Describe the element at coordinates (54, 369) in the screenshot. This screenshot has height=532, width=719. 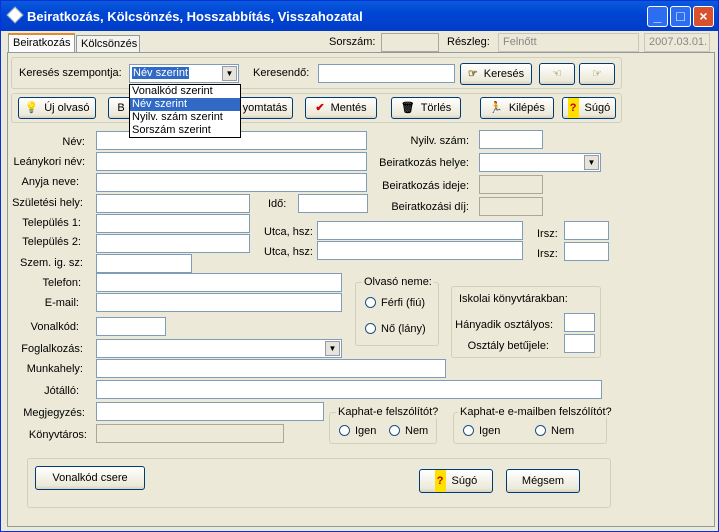
I see `munkahely-label: Munkahely:` at that location.